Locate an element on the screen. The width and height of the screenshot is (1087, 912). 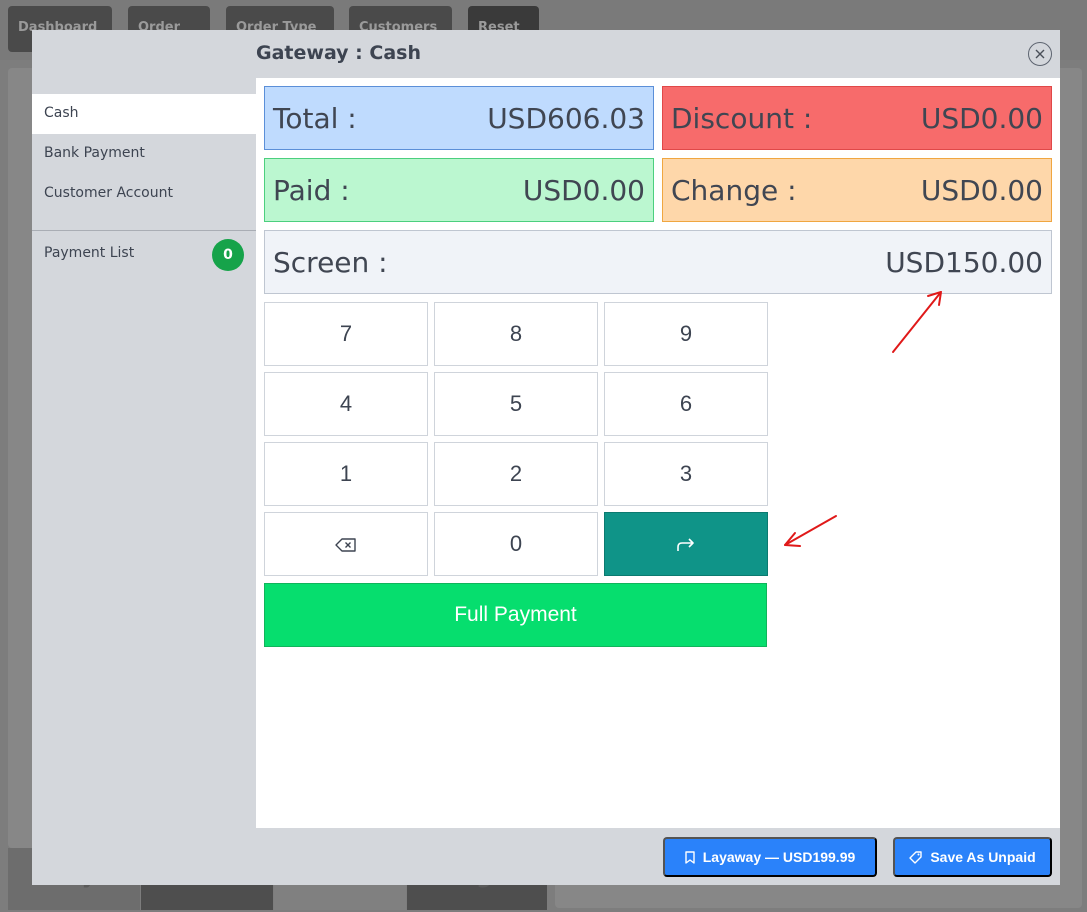
sidebar-item-label: Cash is located at coordinates (61, 113).